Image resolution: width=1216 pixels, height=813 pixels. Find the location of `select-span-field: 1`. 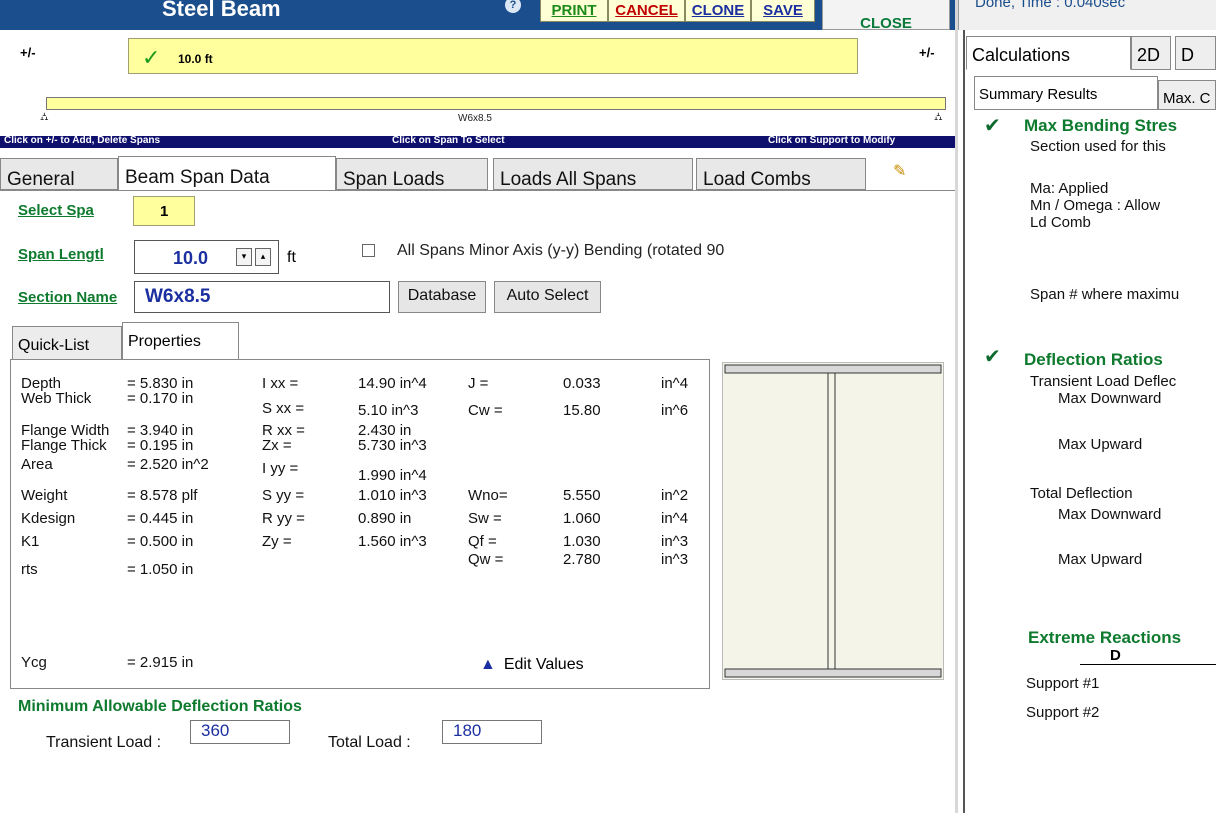

select-span-field: 1 is located at coordinates (164, 211).